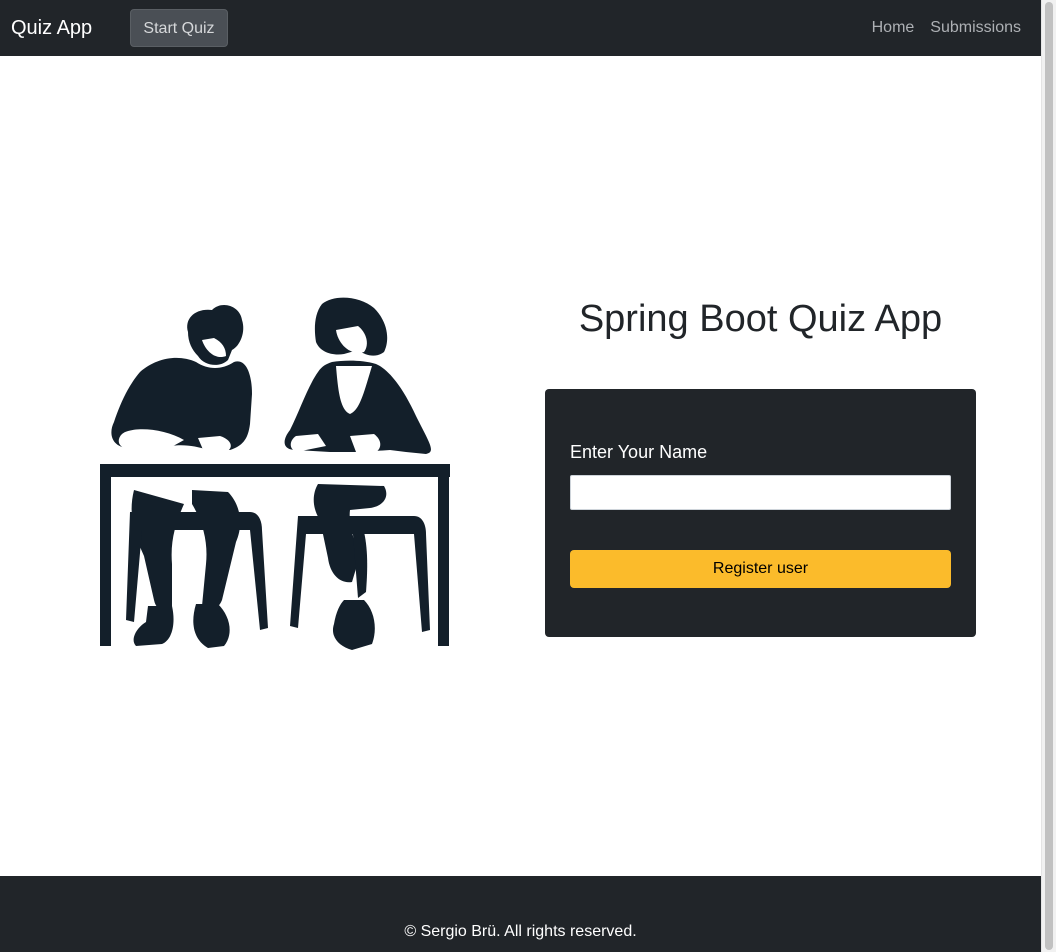 This screenshot has width=1056, height=952. What do you see at coordinates (760, 319) in the screenshot?
I see `page-title: Spring Boot Quiz App` at bounding box center [760, 319].